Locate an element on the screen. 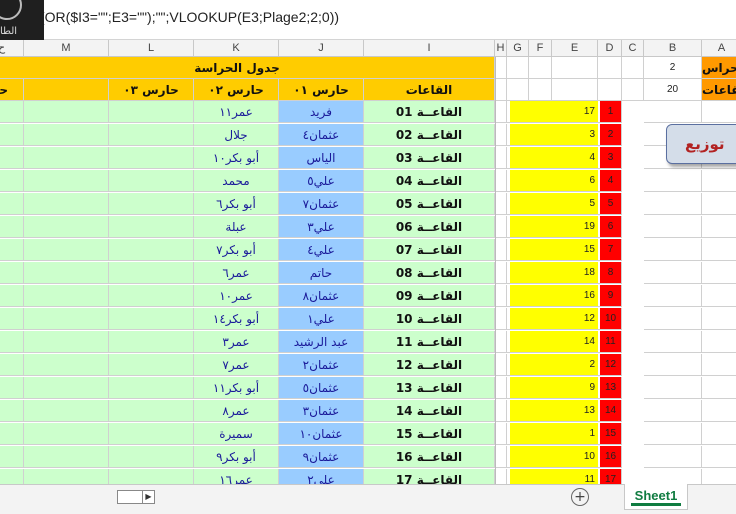 This screenshot has width=736, height=514. hall-cell: القاعــة 10 is located at coordinates (429, 319).